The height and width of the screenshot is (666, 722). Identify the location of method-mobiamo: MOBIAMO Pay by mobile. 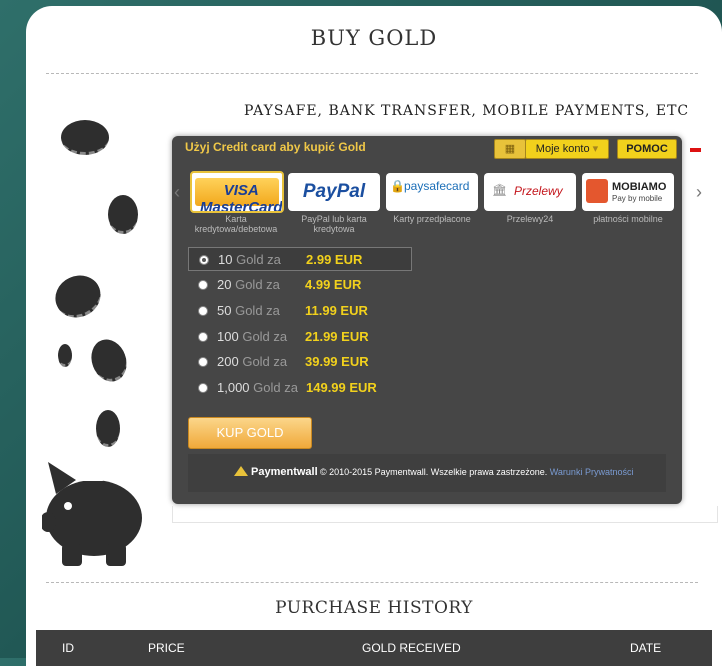
(628, 192).